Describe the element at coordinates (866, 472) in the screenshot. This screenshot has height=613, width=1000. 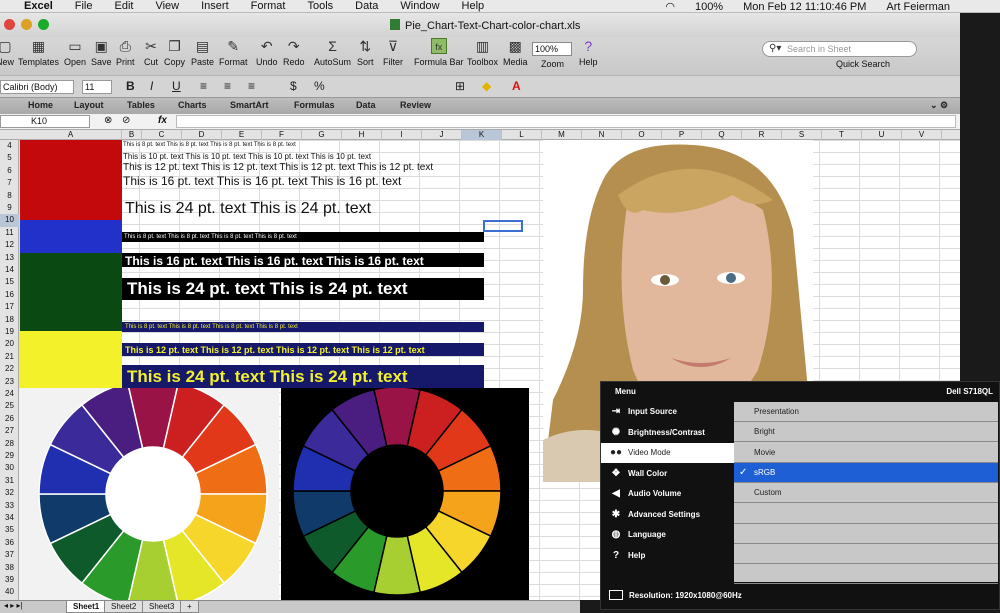
I see `osd-option-srgb: ✓ sRGB` at that location.